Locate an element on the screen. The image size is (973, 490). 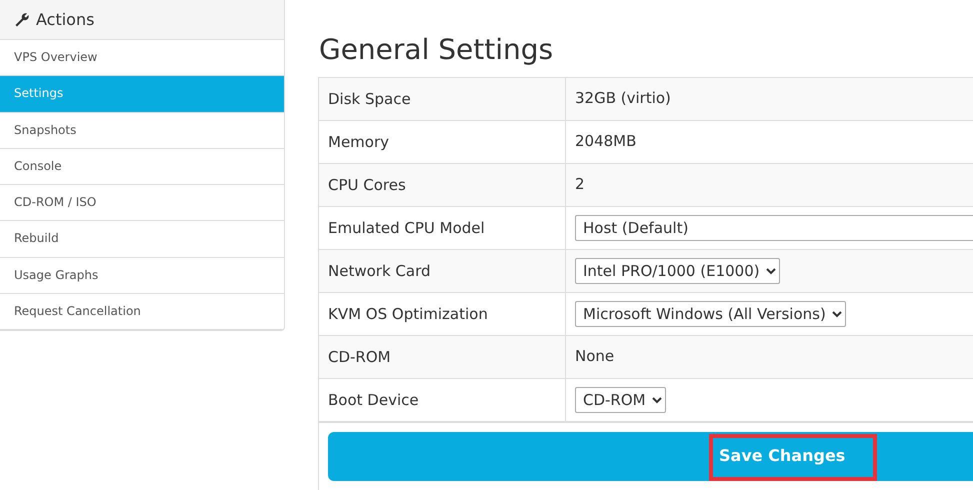
sidebar-item: Rebuild is located at coordinates (142, 239).